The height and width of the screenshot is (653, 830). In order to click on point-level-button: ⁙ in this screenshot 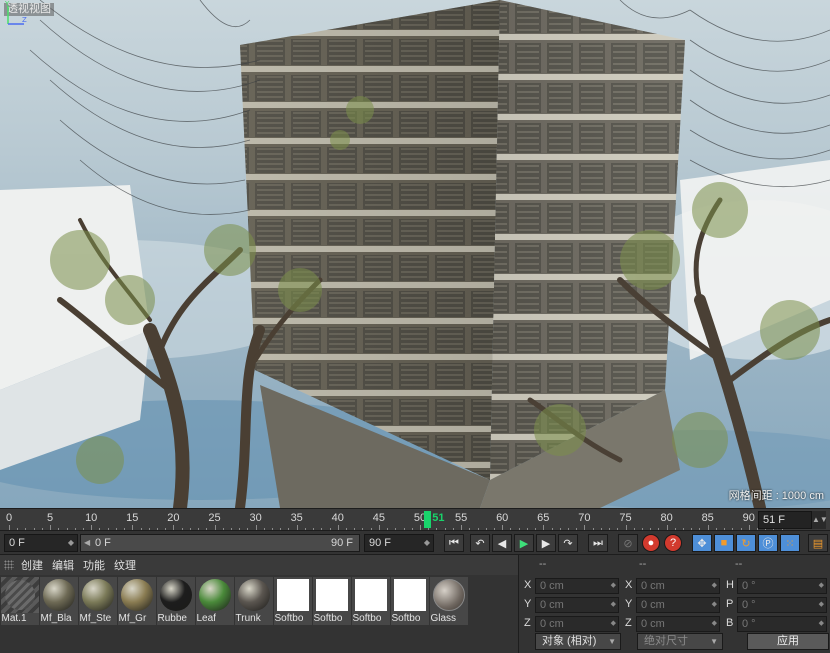, I will do `click(790, 543)`.